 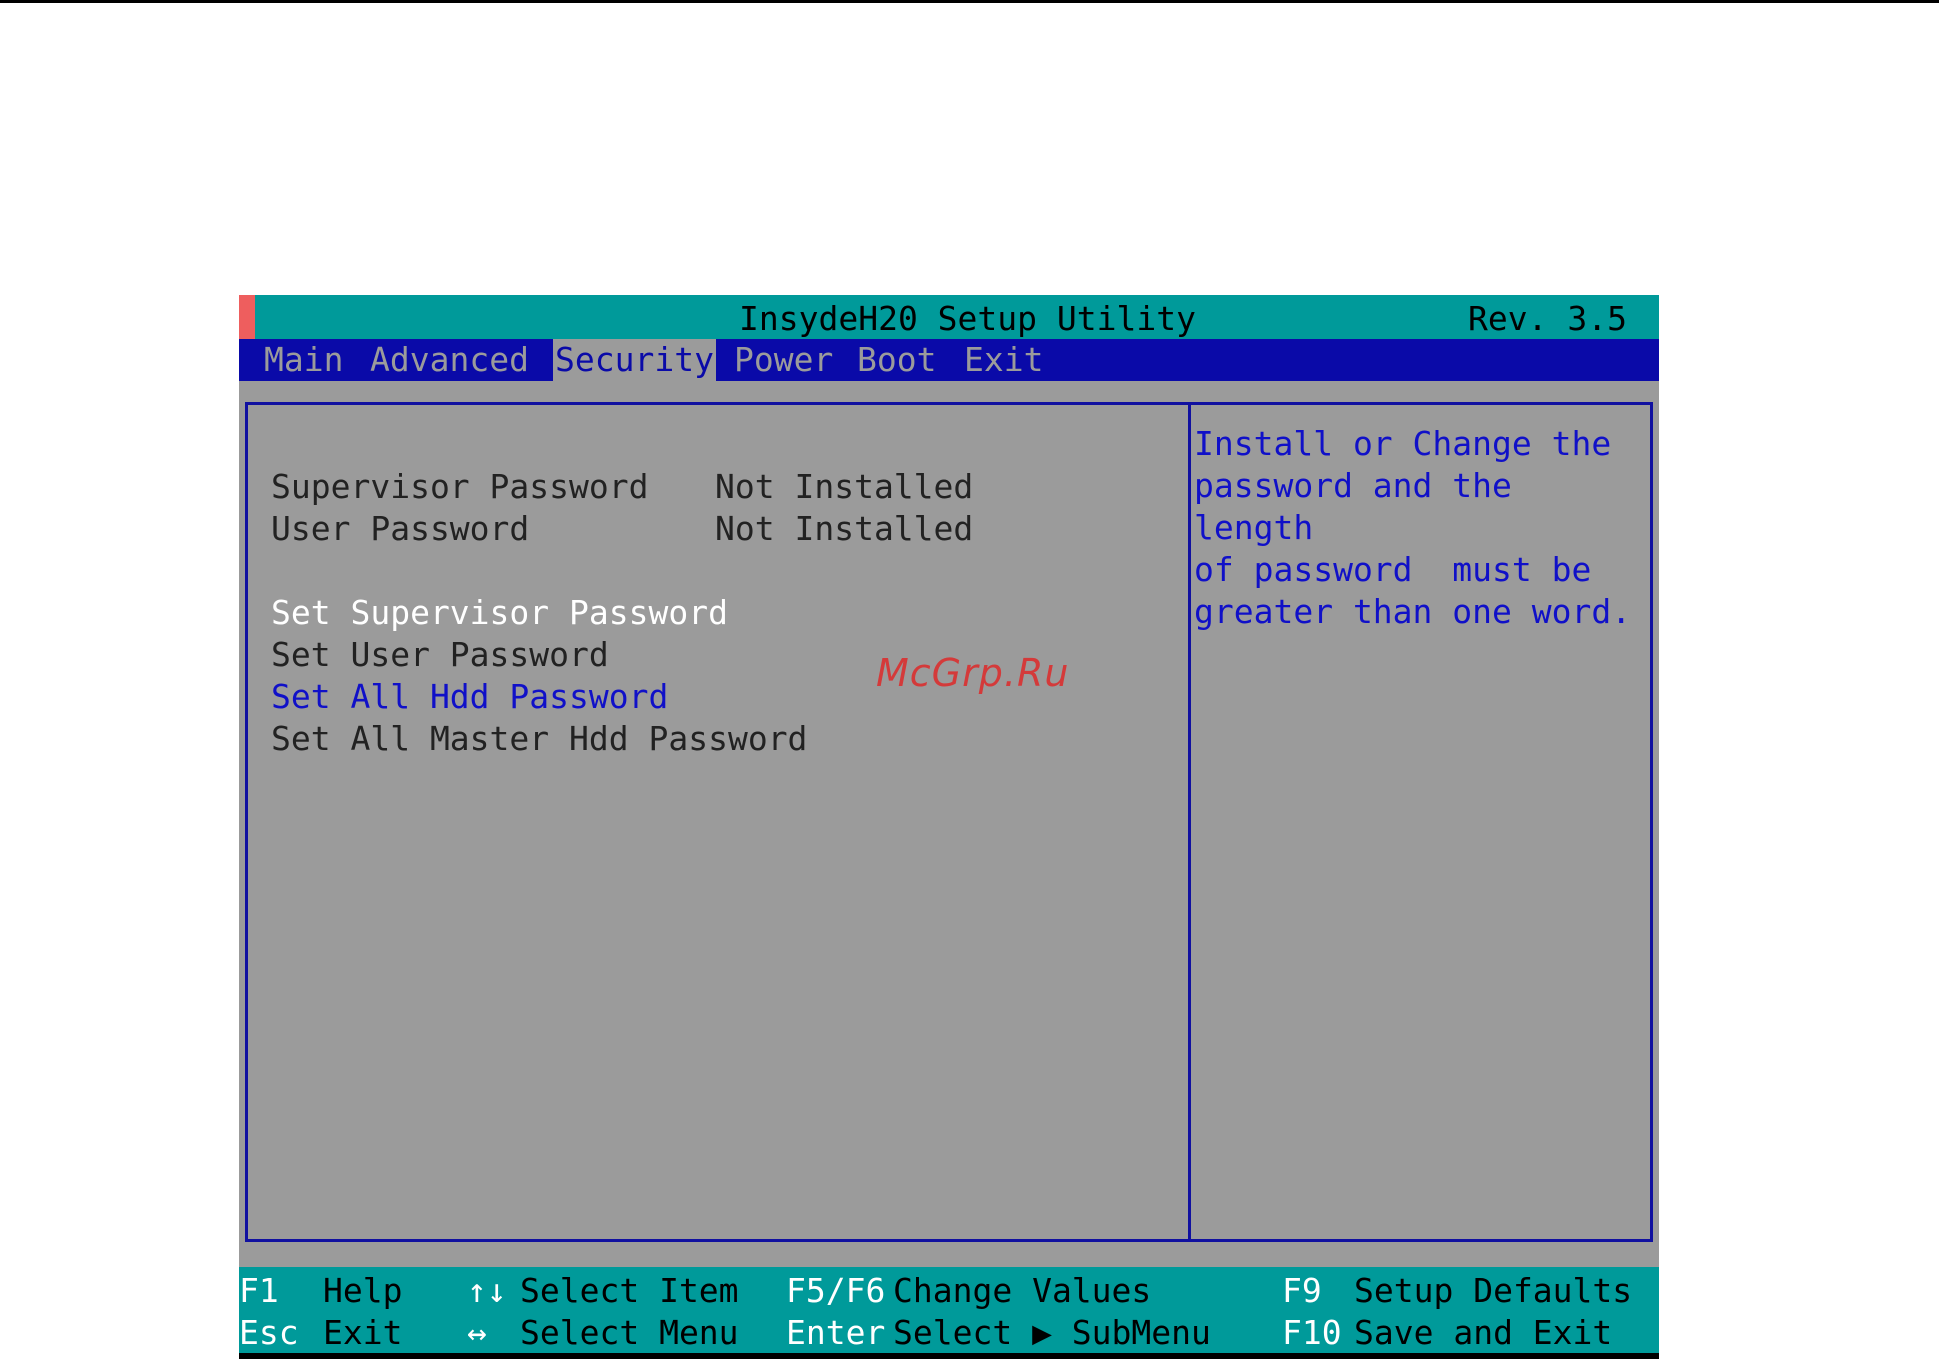 What do you see at coordinates (440, 655) in the screenshot?
I see `set-user-password-item: Set User Password` at bounding box center [440, 655].